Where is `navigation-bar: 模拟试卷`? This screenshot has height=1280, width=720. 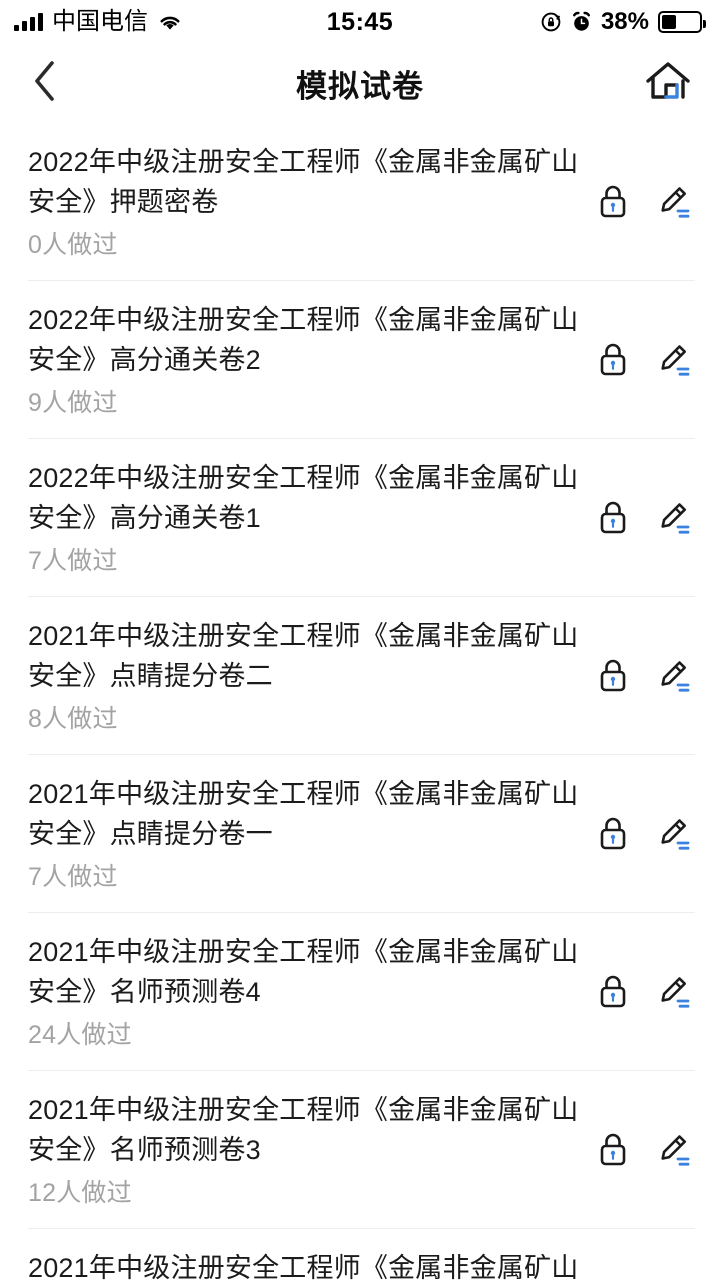
navigation-bar: 模拟试卷 is located at coordinates (360, 83).